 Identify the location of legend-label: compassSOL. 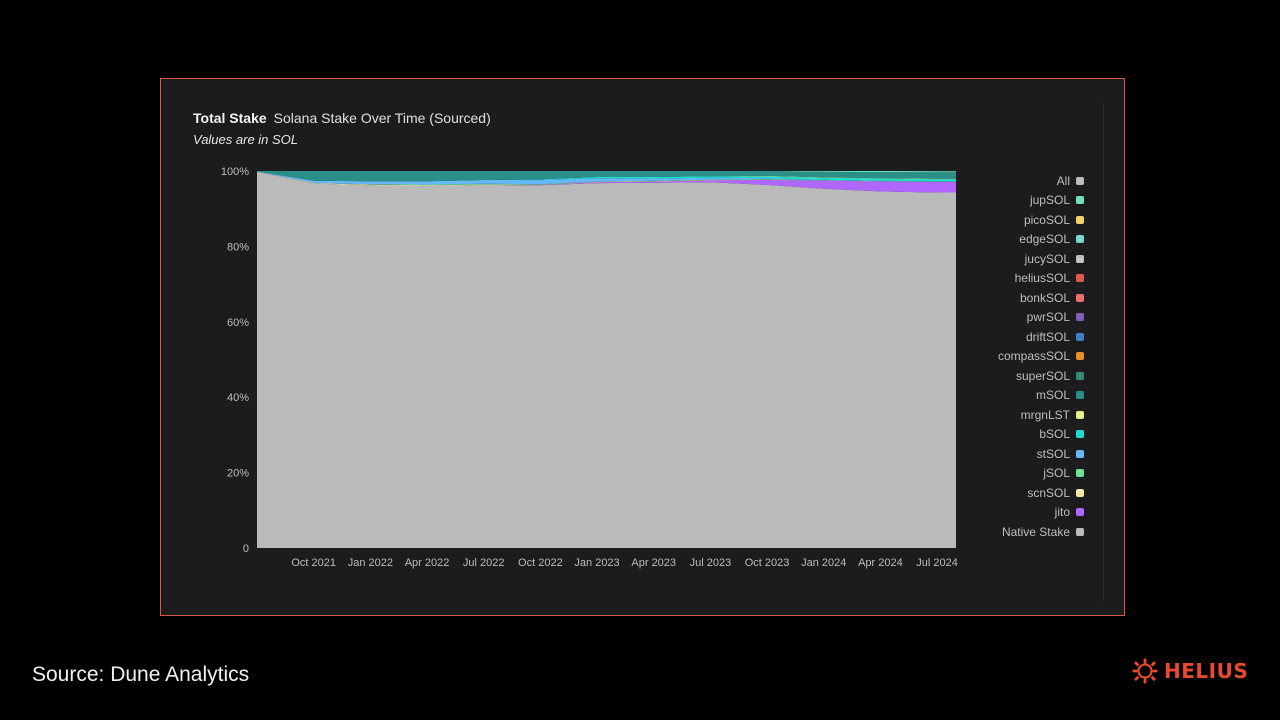
(1033, 356).